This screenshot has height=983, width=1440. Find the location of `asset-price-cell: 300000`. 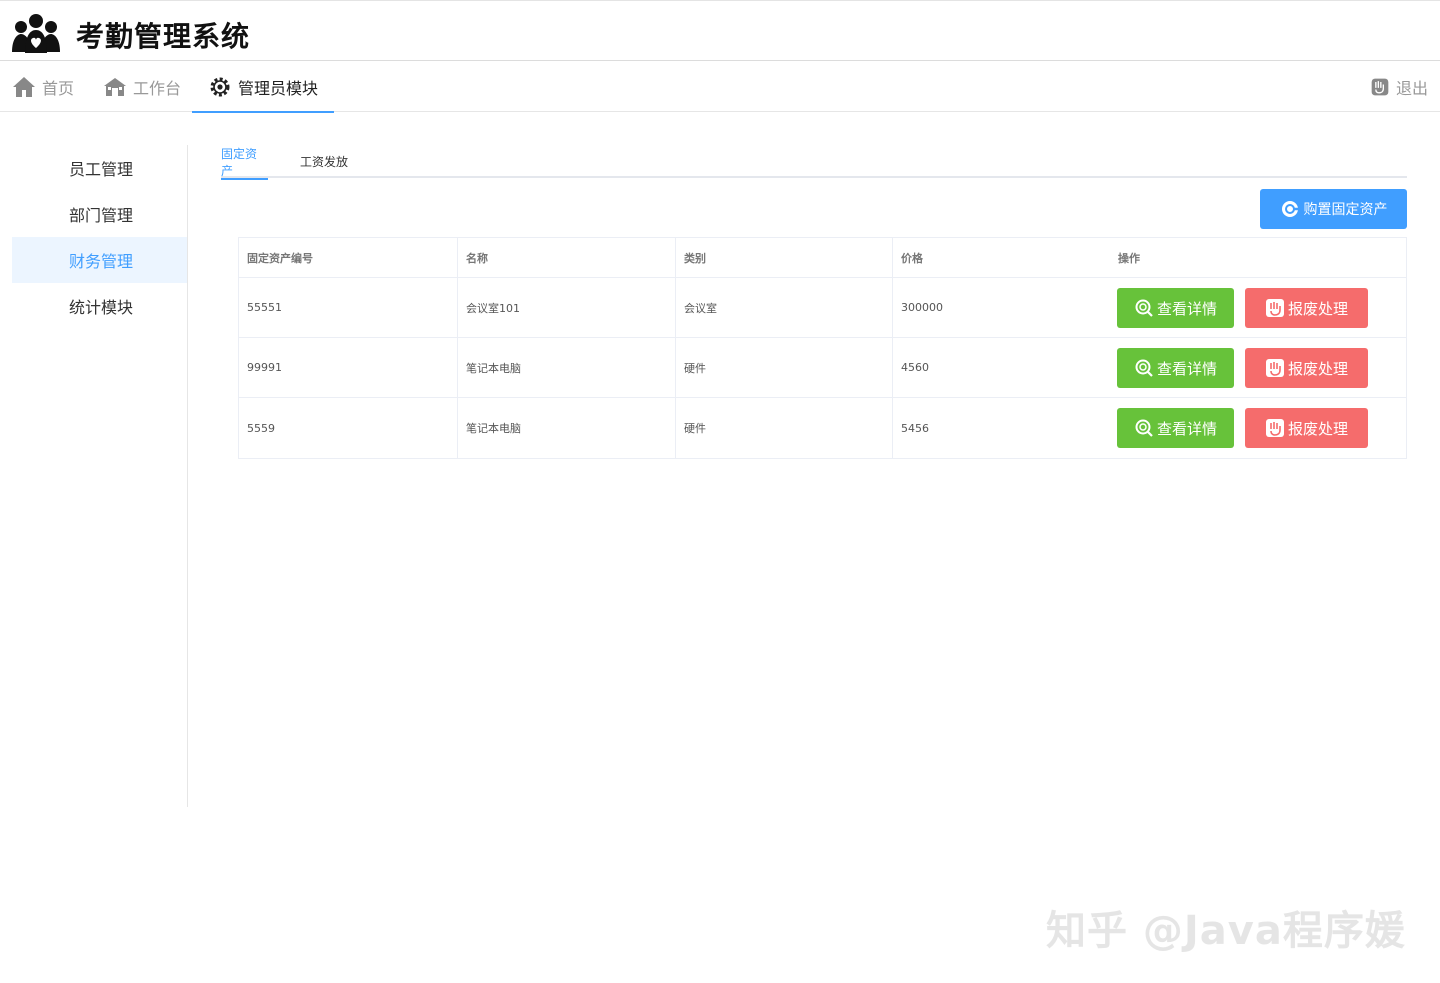

asset-price-cell: 300000 is located at coordinates (922, 307).